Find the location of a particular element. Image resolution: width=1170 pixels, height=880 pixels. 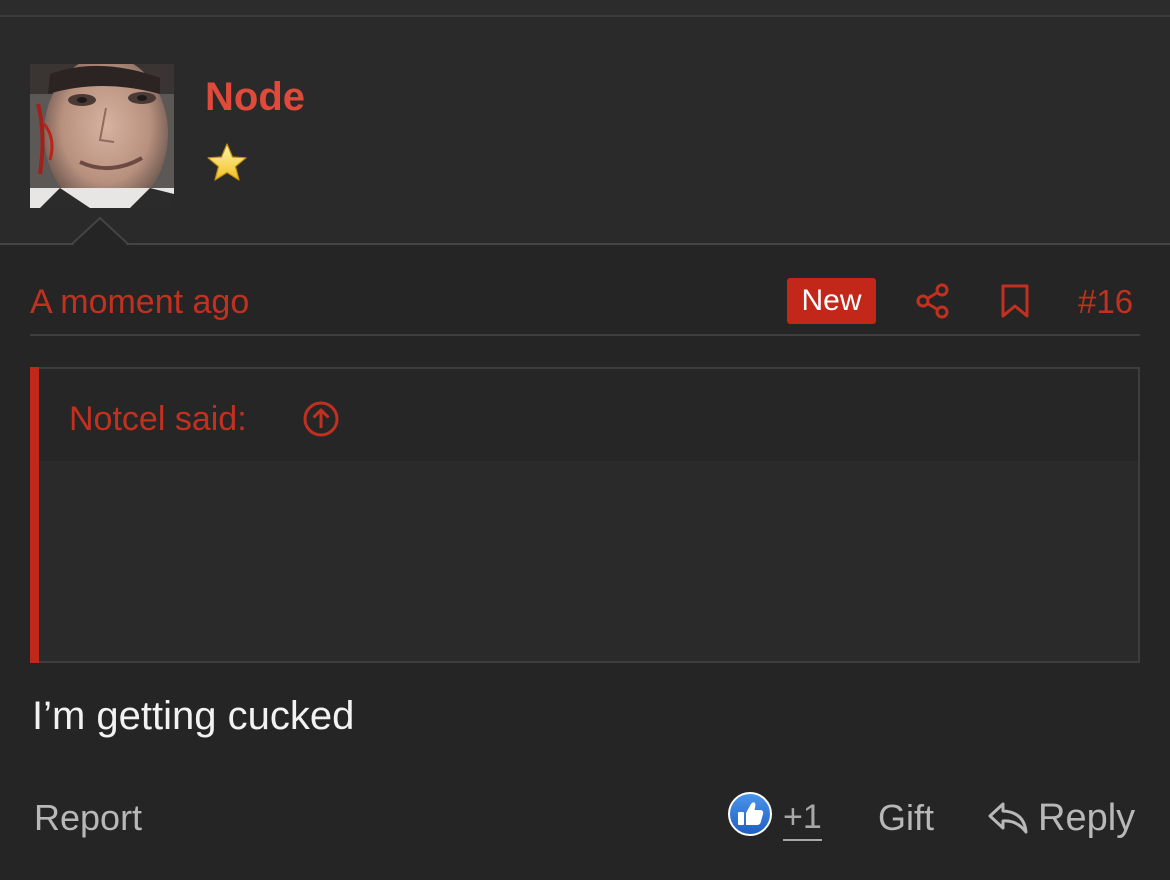

arrow-up-circle-icon is located at coordinates (321, 419).